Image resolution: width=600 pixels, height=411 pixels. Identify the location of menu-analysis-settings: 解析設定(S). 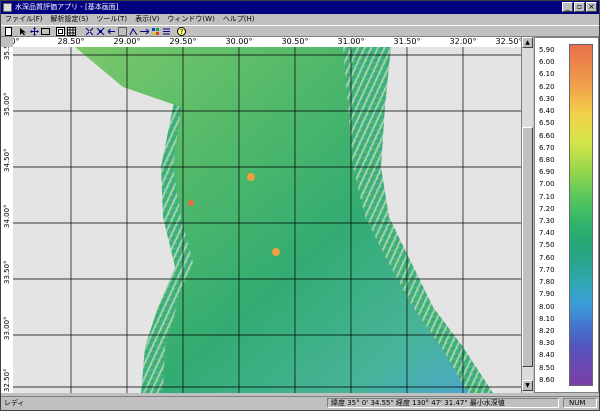
(70, 19).